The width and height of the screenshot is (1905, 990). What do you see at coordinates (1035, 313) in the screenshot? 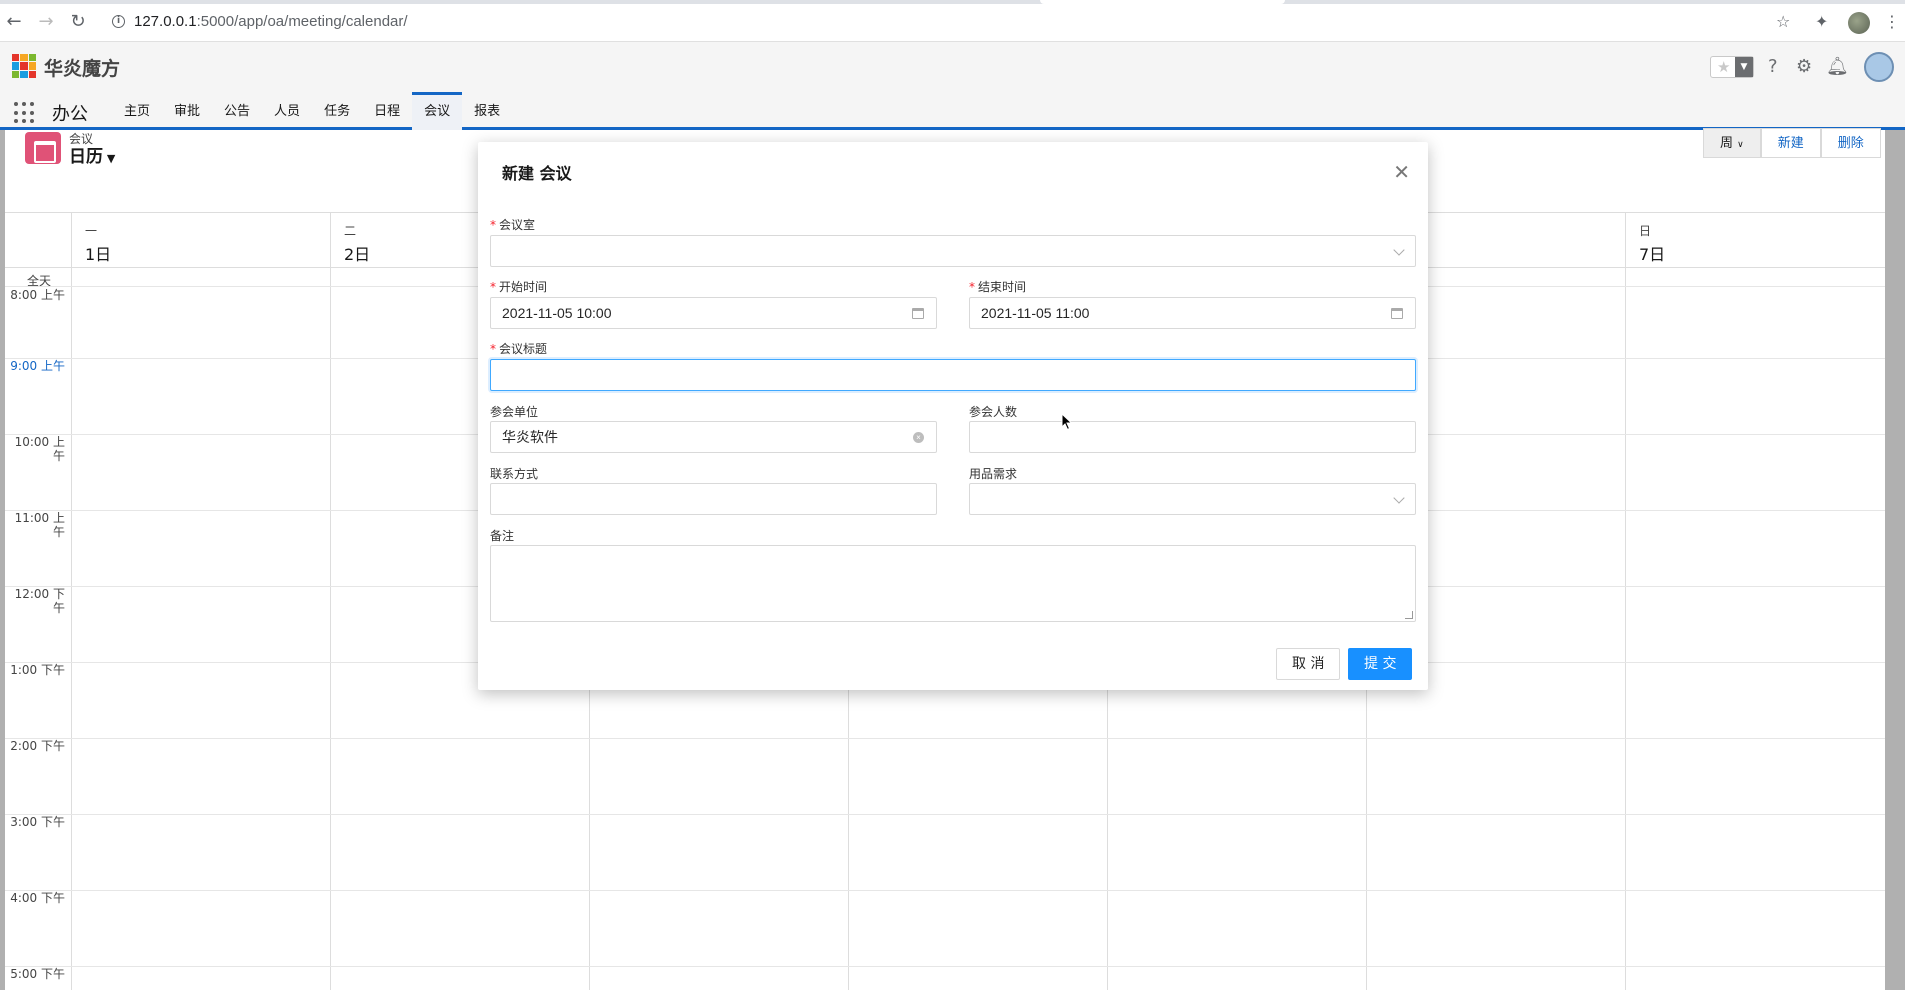
I see `end-time-value: 2021-11-05 11:00` at bounding box center [1035, 313].